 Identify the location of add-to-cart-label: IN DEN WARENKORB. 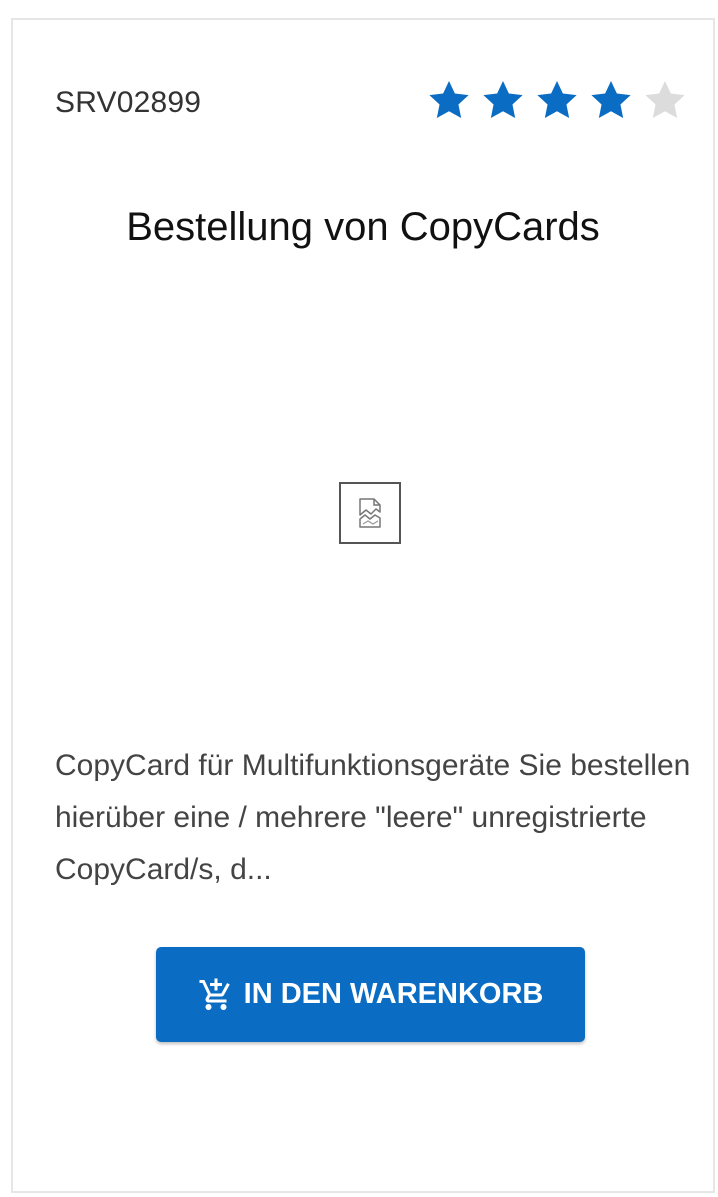
(393, 994).